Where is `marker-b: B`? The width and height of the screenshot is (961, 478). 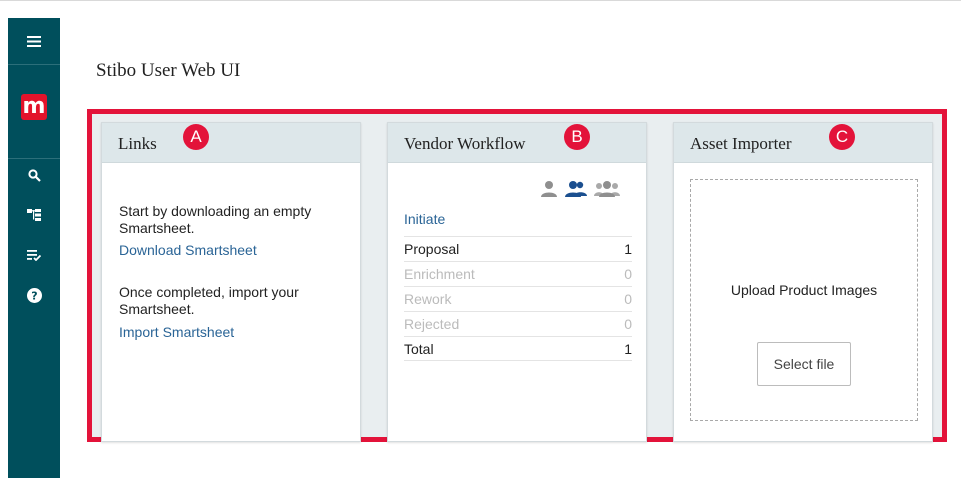
marker-b: B is located at coordinates (577, 137).